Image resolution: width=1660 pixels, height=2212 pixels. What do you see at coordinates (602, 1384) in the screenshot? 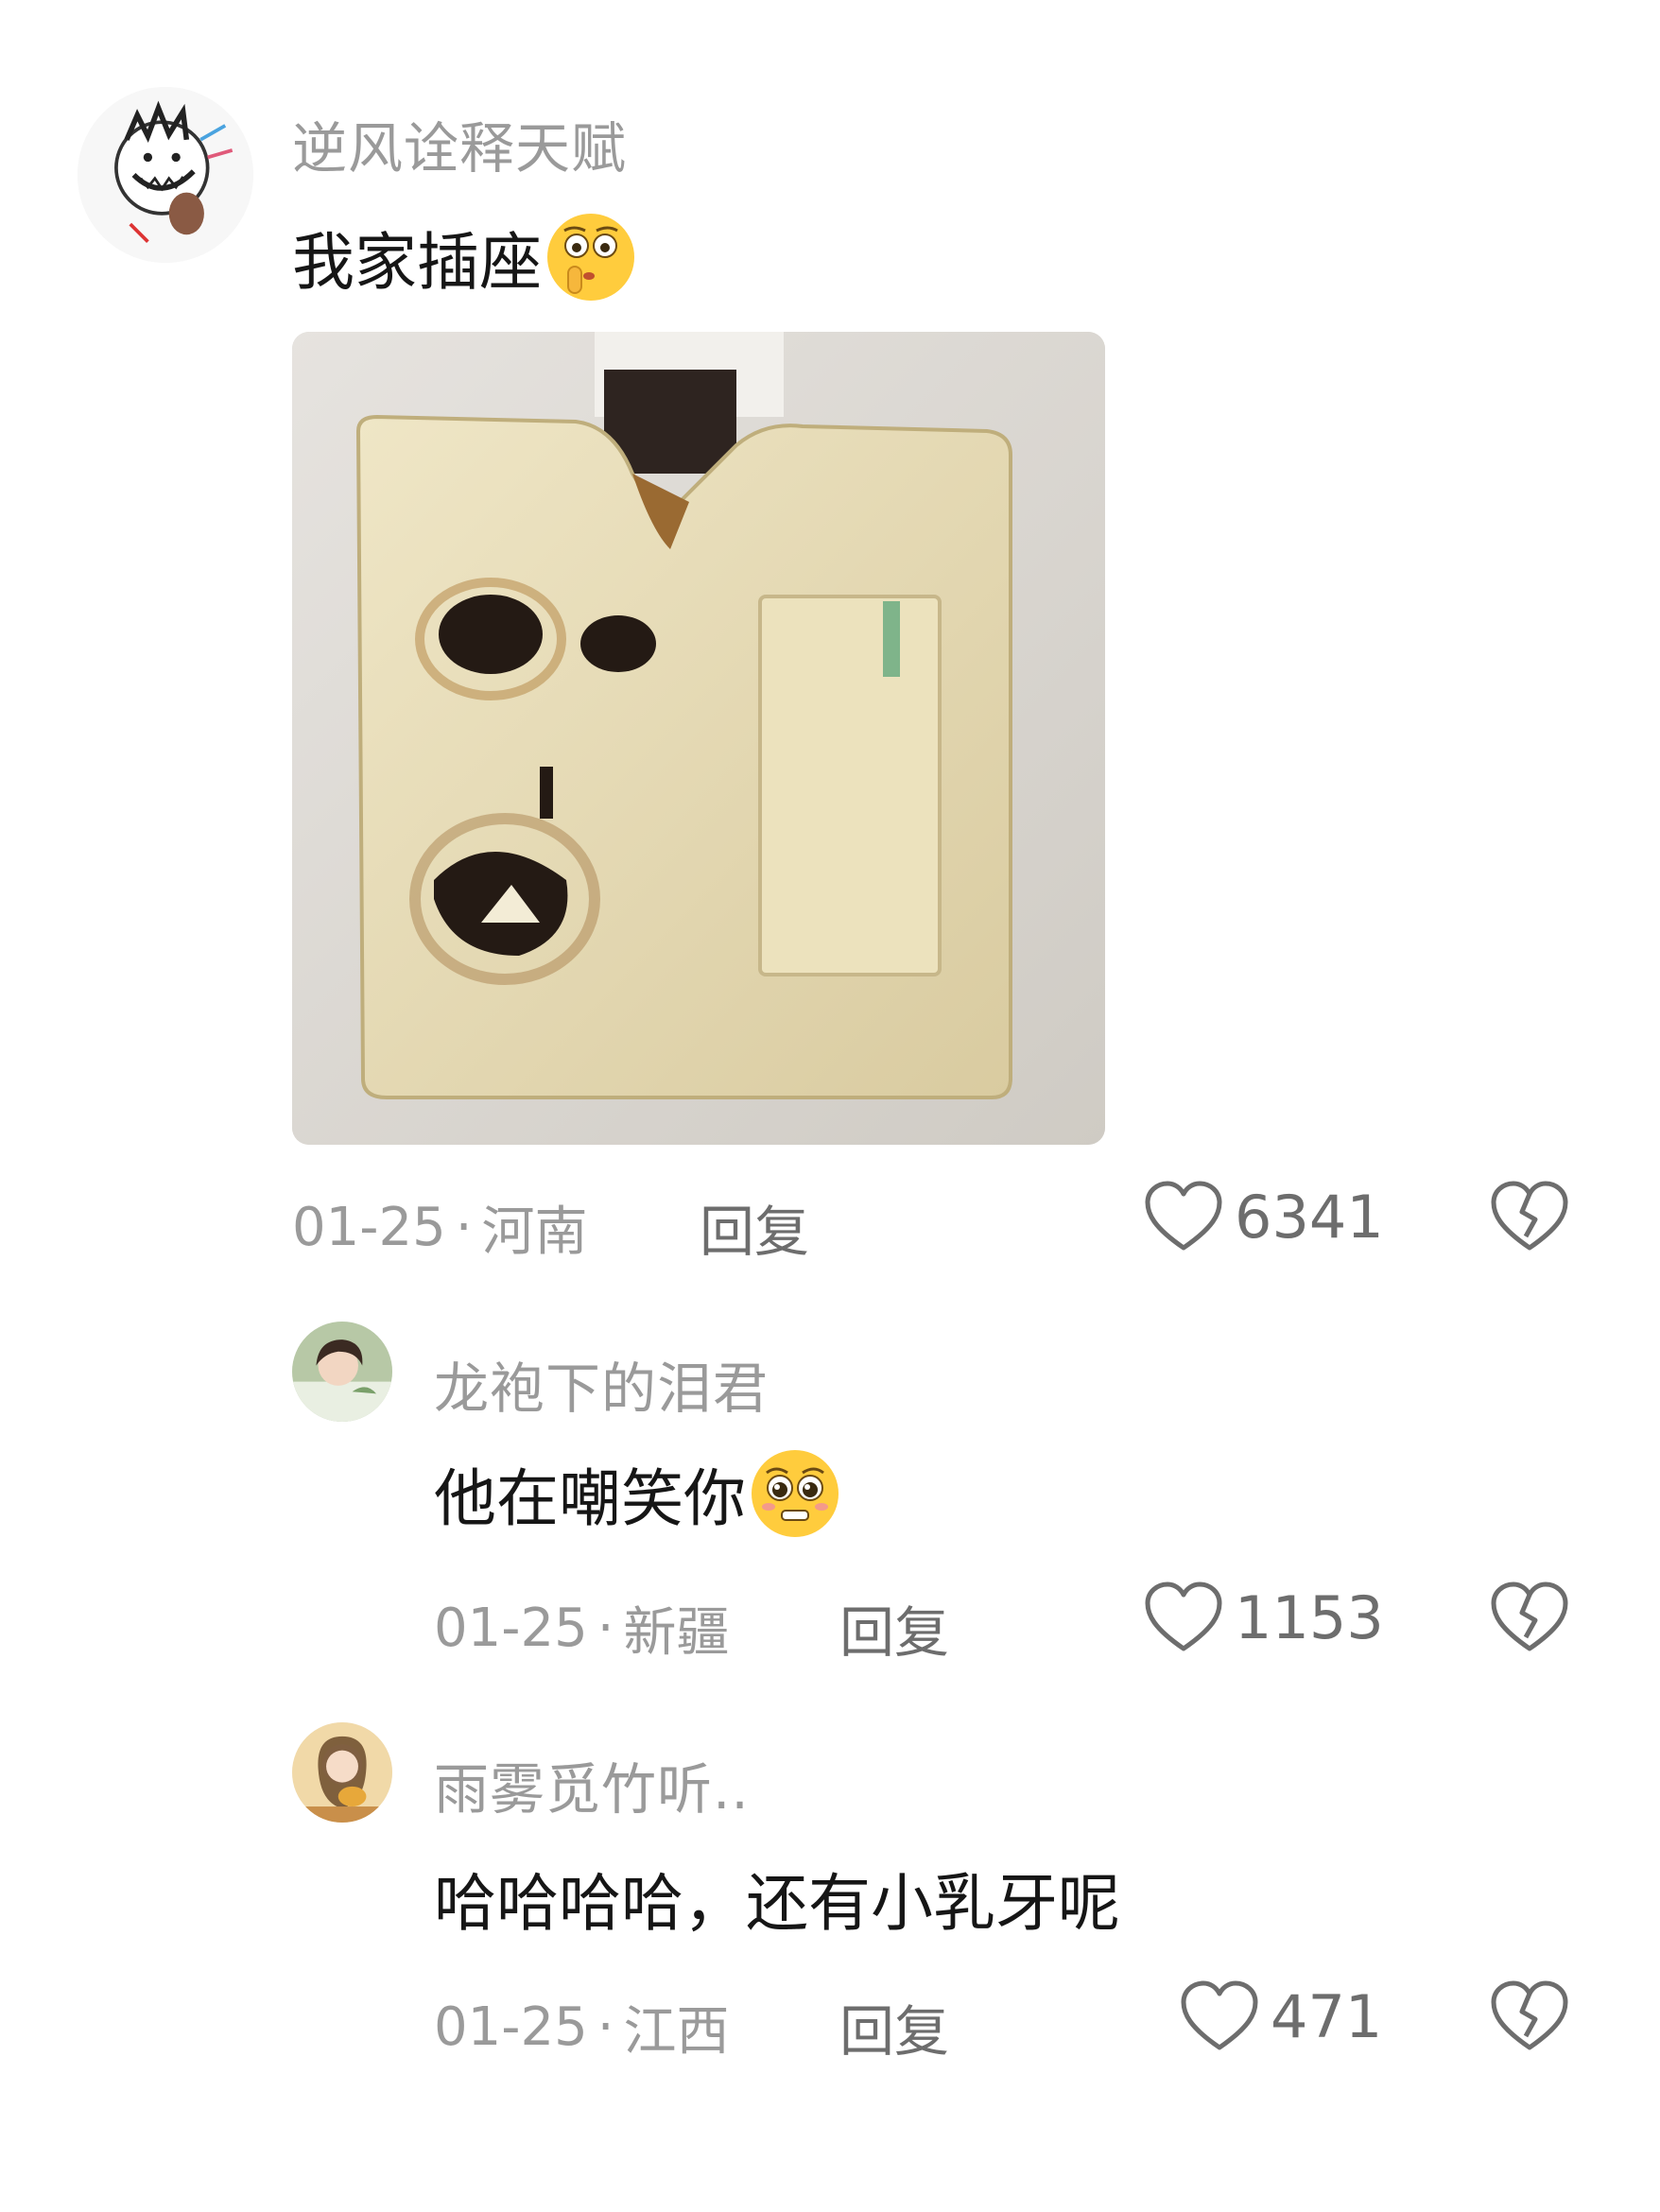
I see `username: 龙袍下的泪君` at bounding box center [602, 1384].